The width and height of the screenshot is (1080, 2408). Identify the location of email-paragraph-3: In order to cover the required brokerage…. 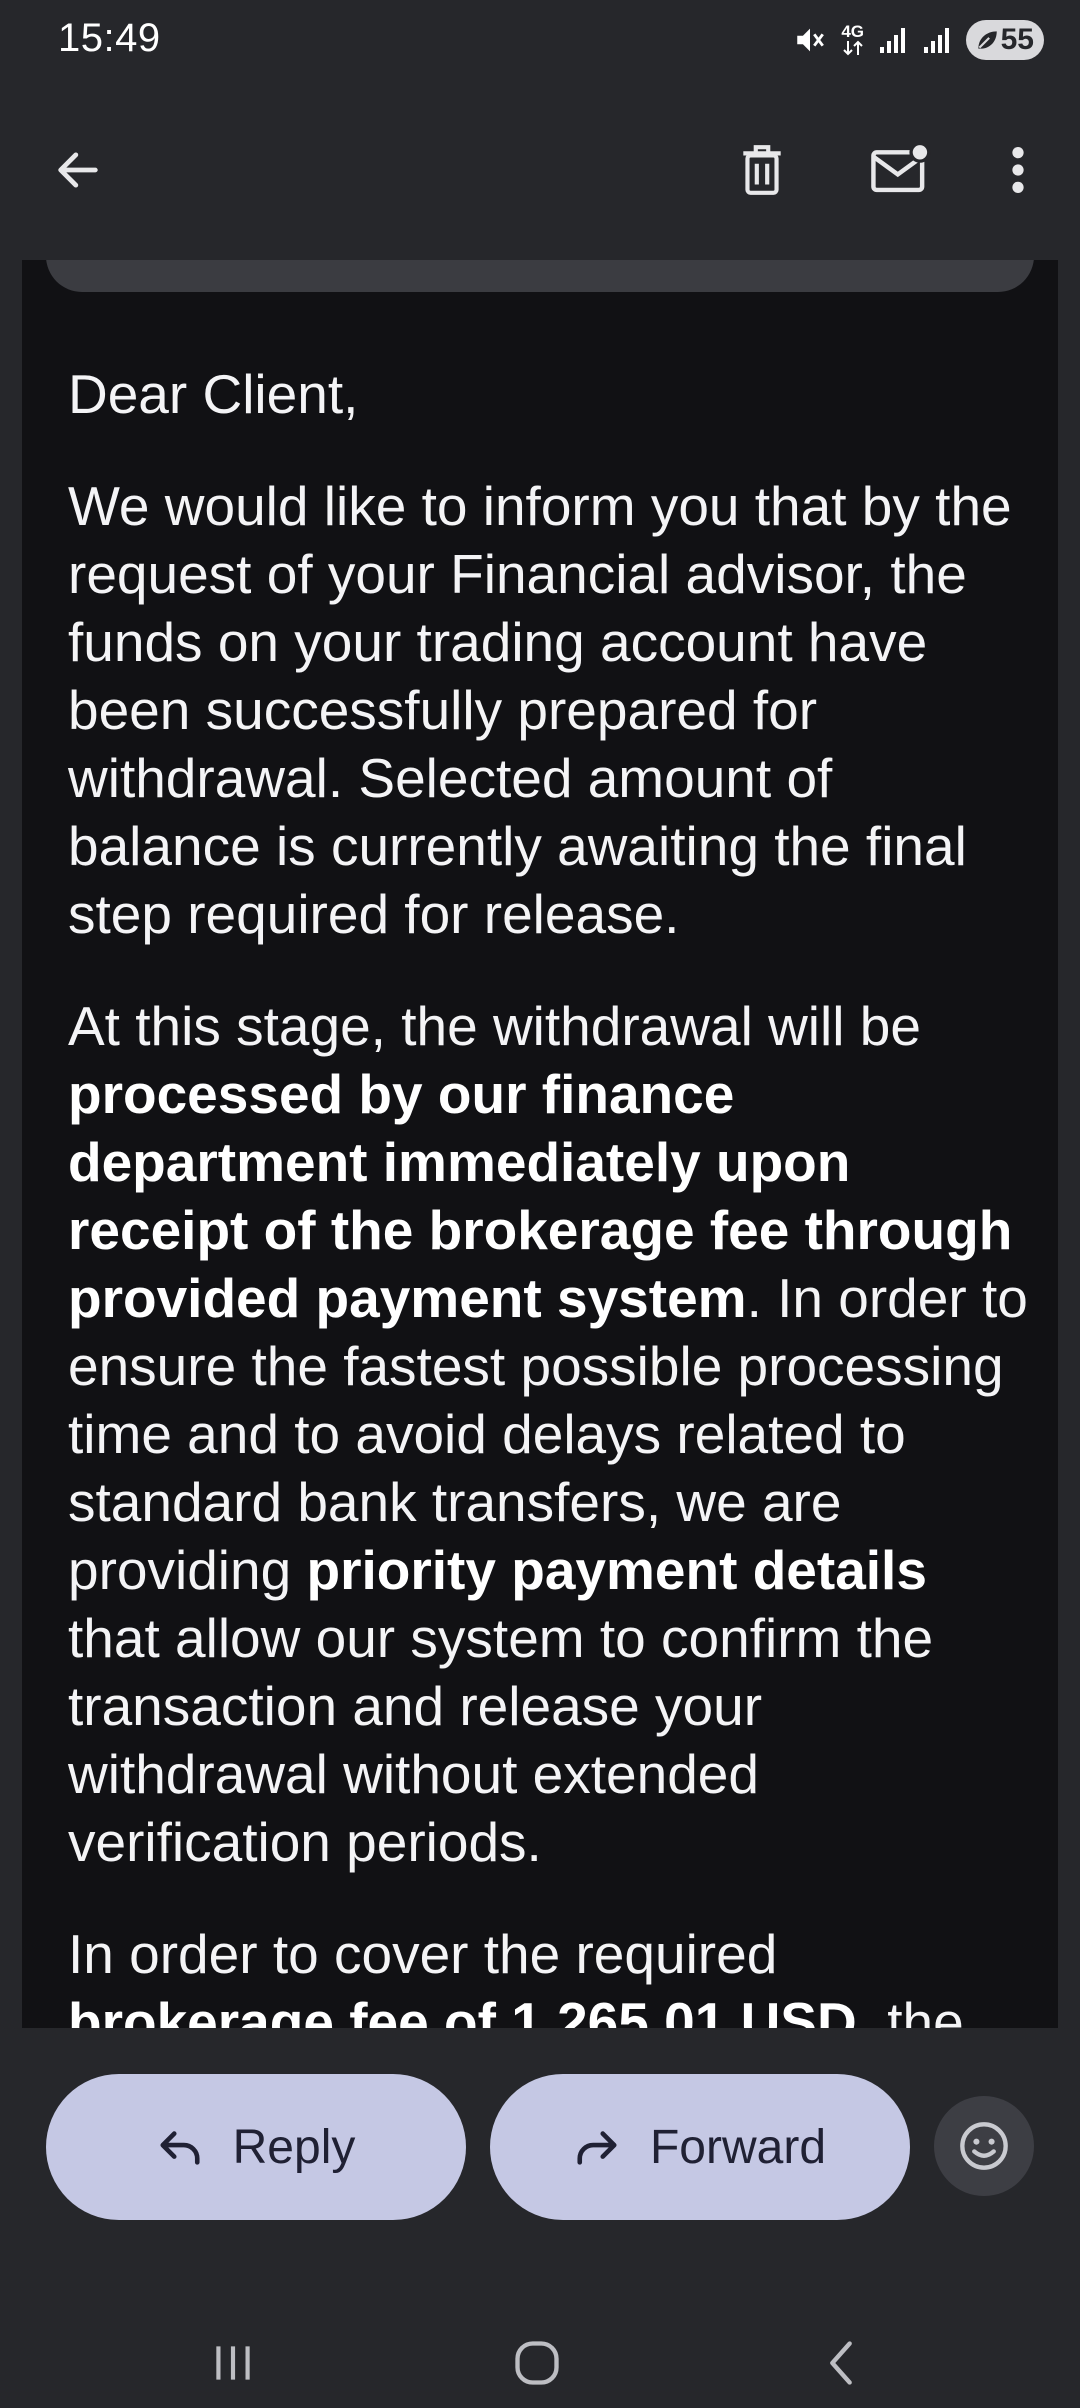
(548, 1974).